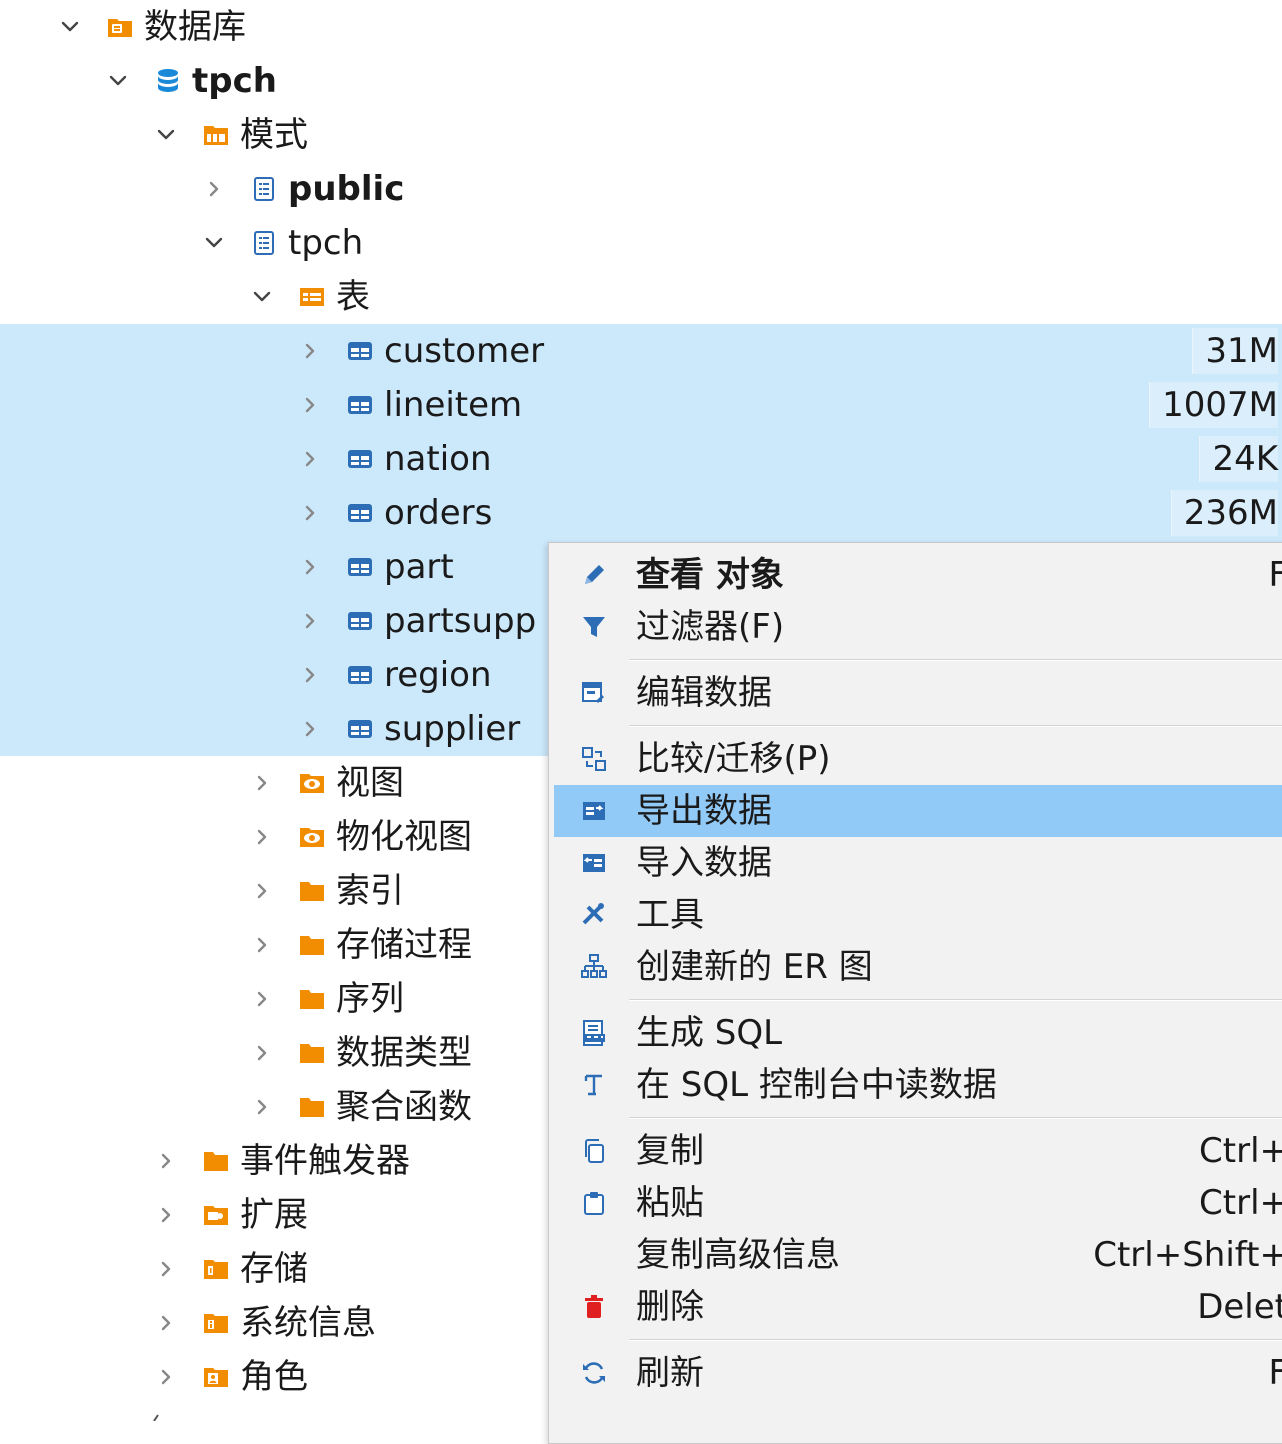 Image resolution: width=1282 pixels, height=1444 pixels. I want to click on tree-row-label: 索引, so click(370, 891).